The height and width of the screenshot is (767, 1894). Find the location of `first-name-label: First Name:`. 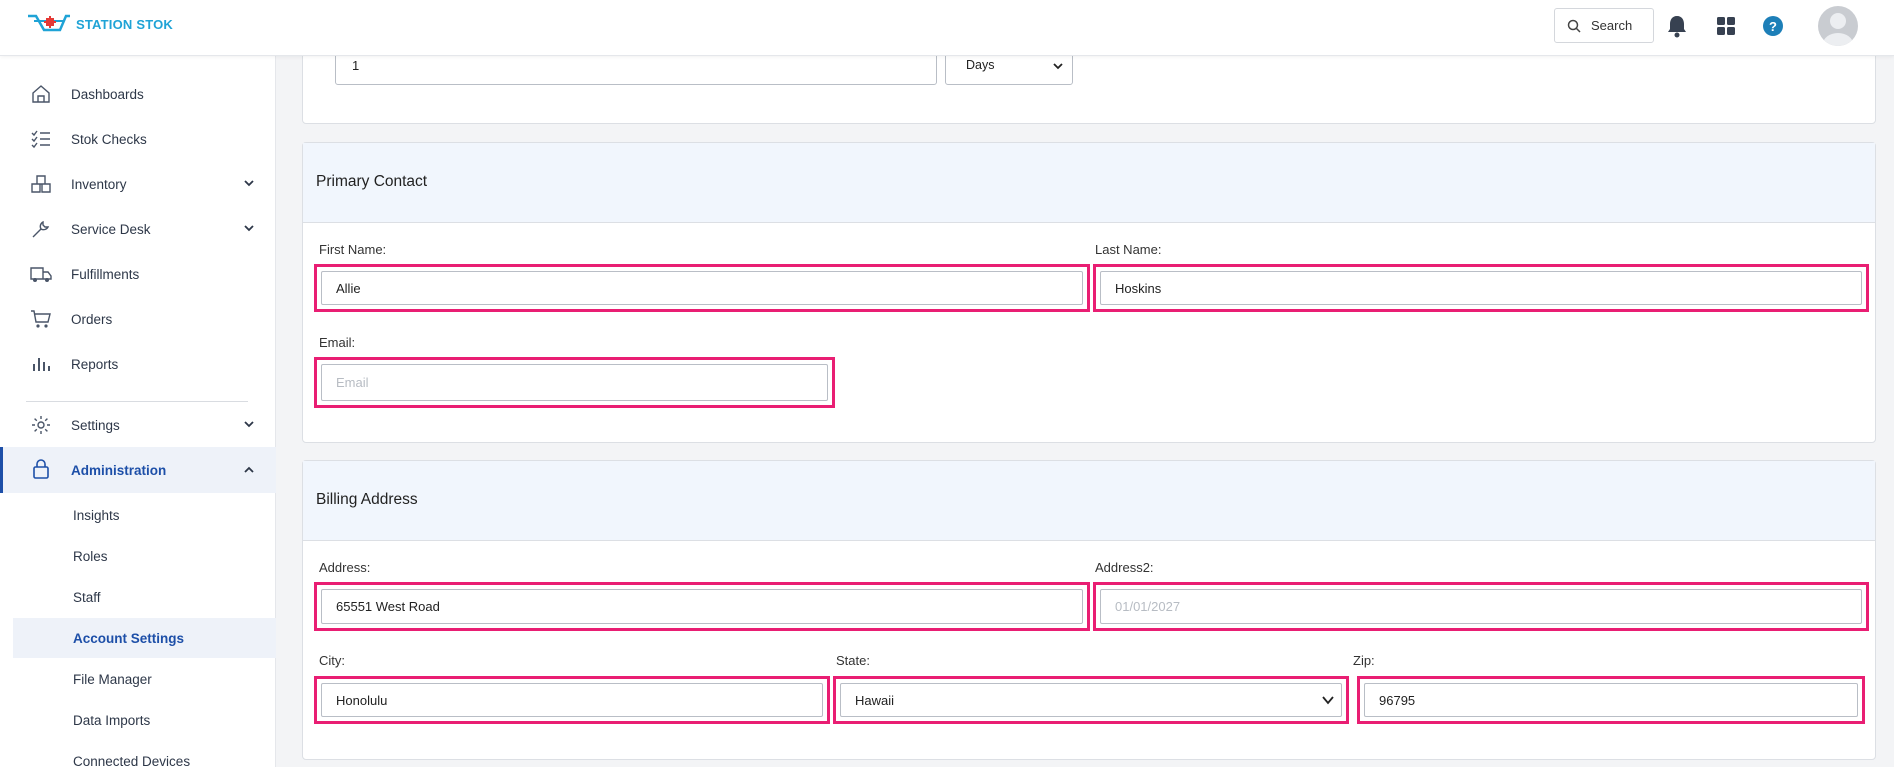

first-name-label: First Name: is located at coordinates (353, 249).